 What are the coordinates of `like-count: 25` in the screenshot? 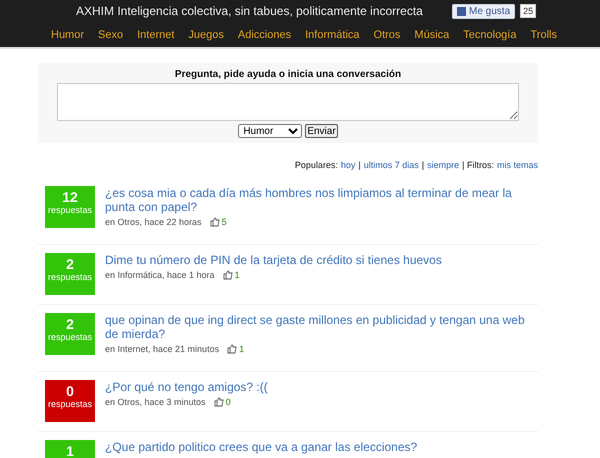 It's located at (528, 11).